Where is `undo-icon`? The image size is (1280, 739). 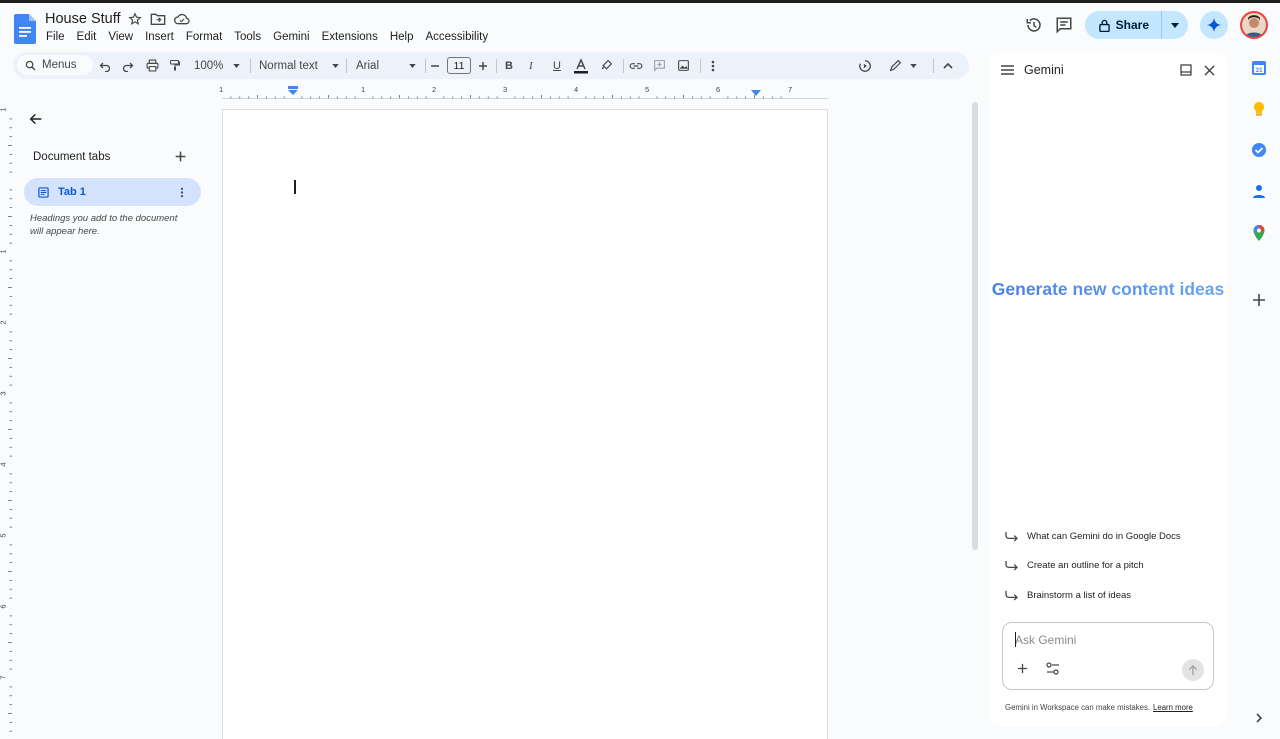 undo-icon is located at coordinates (105, 65).